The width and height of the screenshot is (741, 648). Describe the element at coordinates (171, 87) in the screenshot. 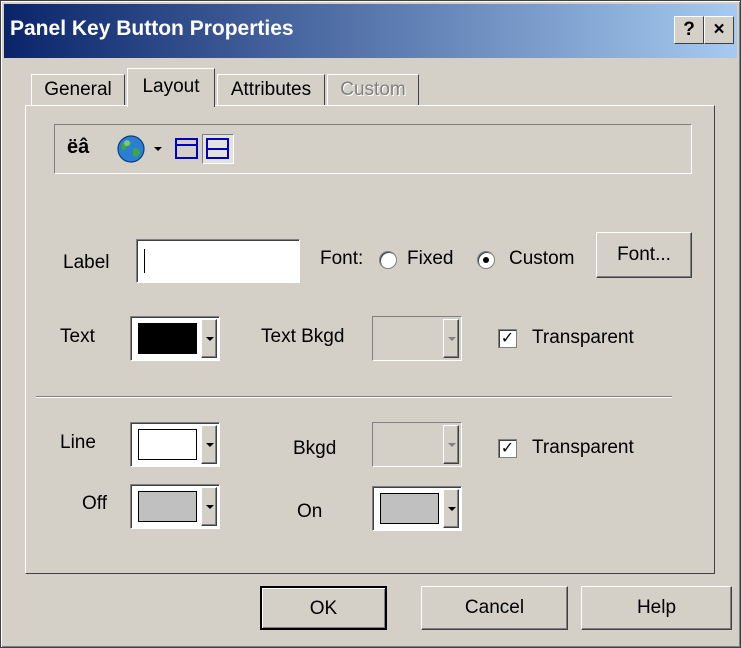

I see `tab-layout: Layout` at that location.